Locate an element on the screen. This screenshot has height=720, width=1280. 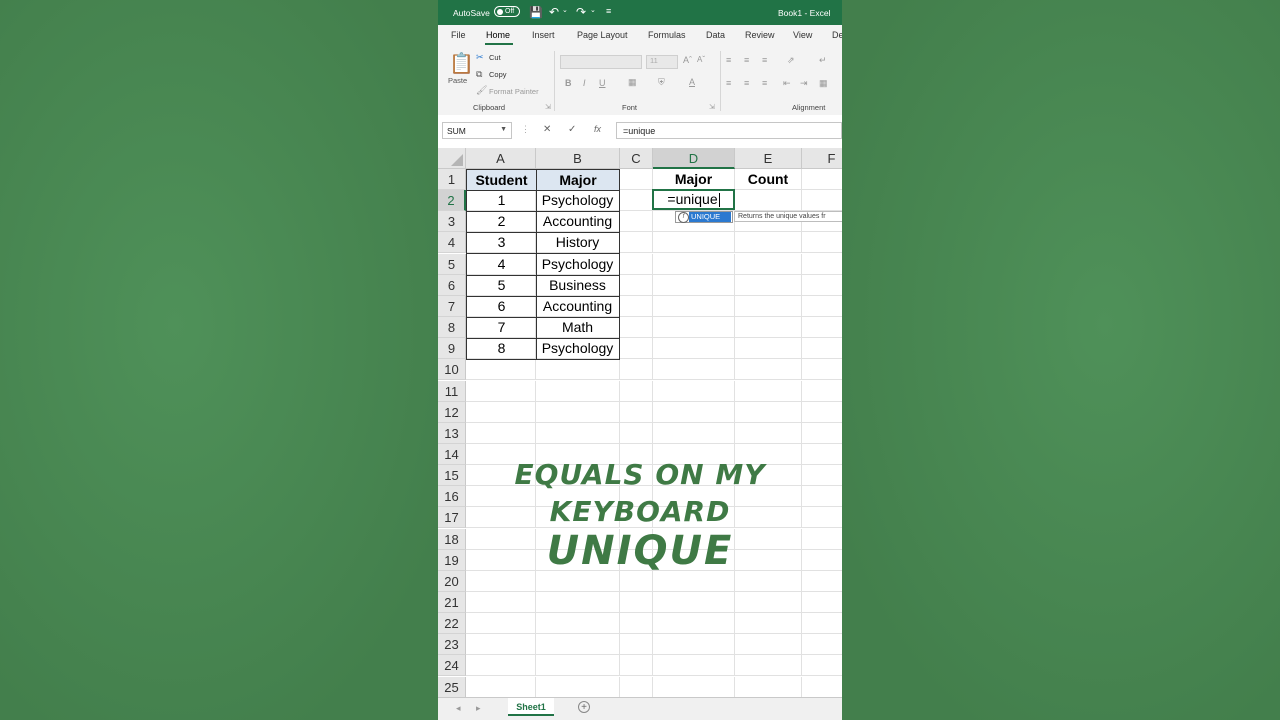
table-cell-student: 1 is located at coordinates (501, 201).